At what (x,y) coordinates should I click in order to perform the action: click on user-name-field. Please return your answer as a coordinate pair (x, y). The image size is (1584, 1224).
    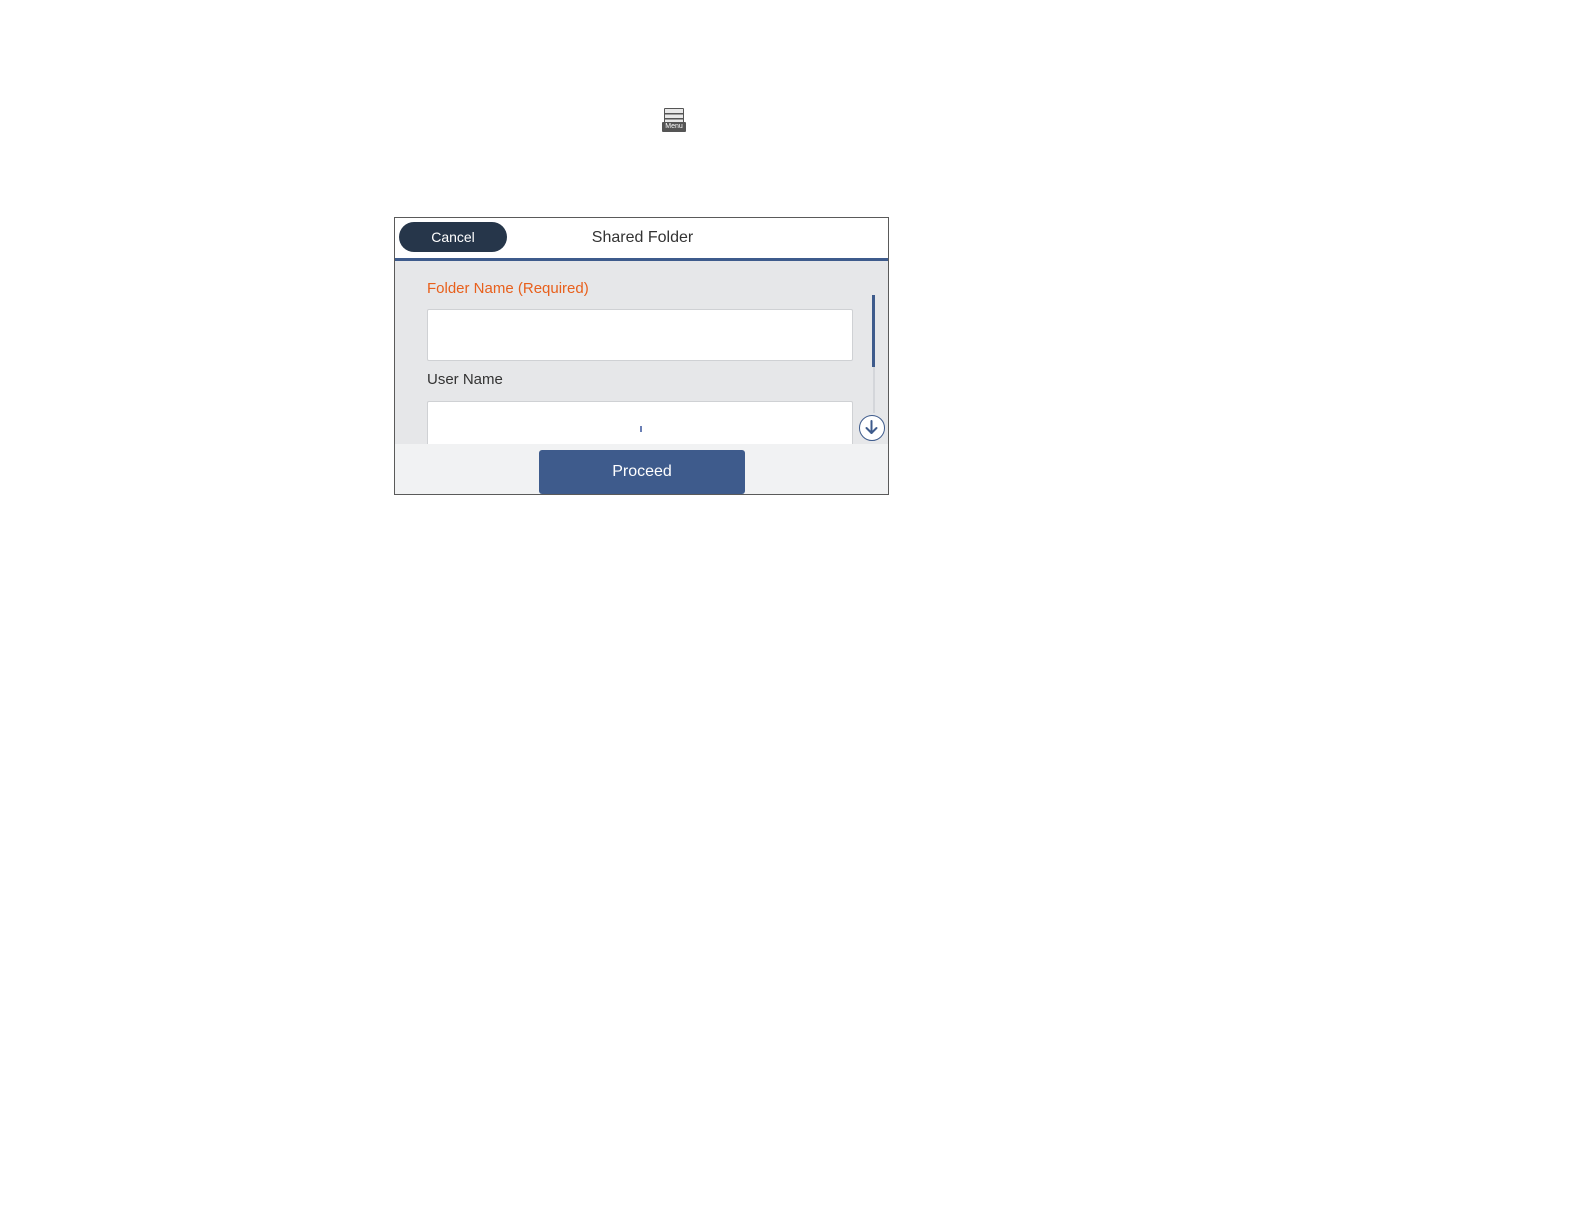
    Looking at the image, I should click on (640, 422).